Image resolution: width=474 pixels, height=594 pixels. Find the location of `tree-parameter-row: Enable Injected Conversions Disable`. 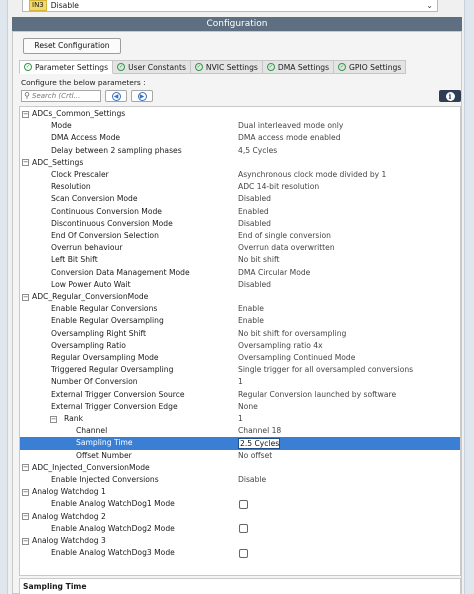

tree-parameter-row: Enable Injected Conversions Disable is located at coordinates (240, 480).